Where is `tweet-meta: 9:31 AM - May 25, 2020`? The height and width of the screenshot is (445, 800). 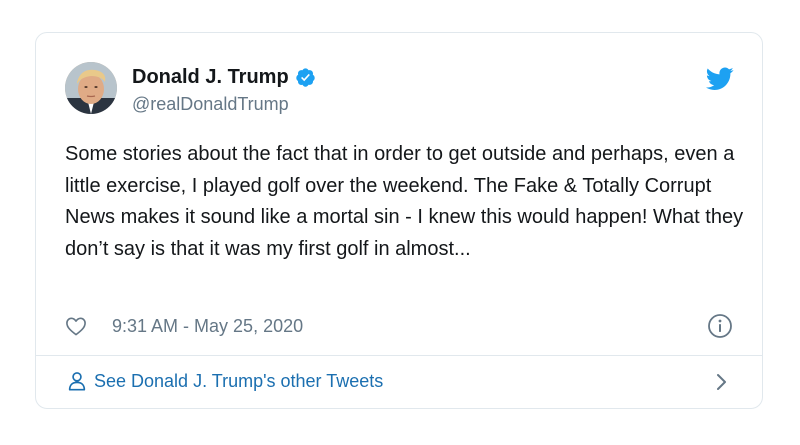
tweet-meta: 9:31 AM - May 25, 2020 is located at coordinates (184, 326).